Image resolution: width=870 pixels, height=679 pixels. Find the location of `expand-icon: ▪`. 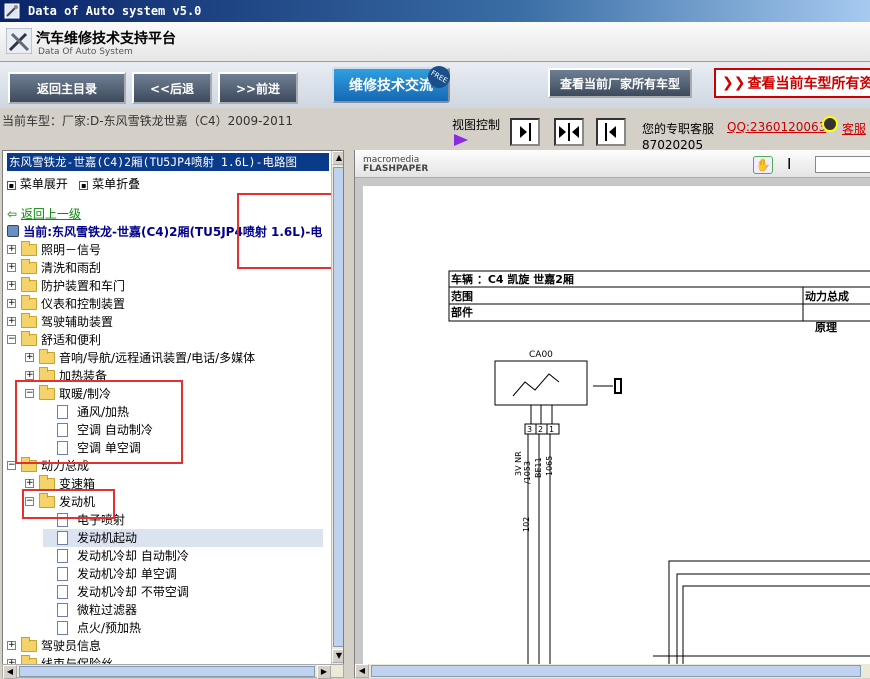

expand-icon: ▪ is located at coordinates (11, 185).